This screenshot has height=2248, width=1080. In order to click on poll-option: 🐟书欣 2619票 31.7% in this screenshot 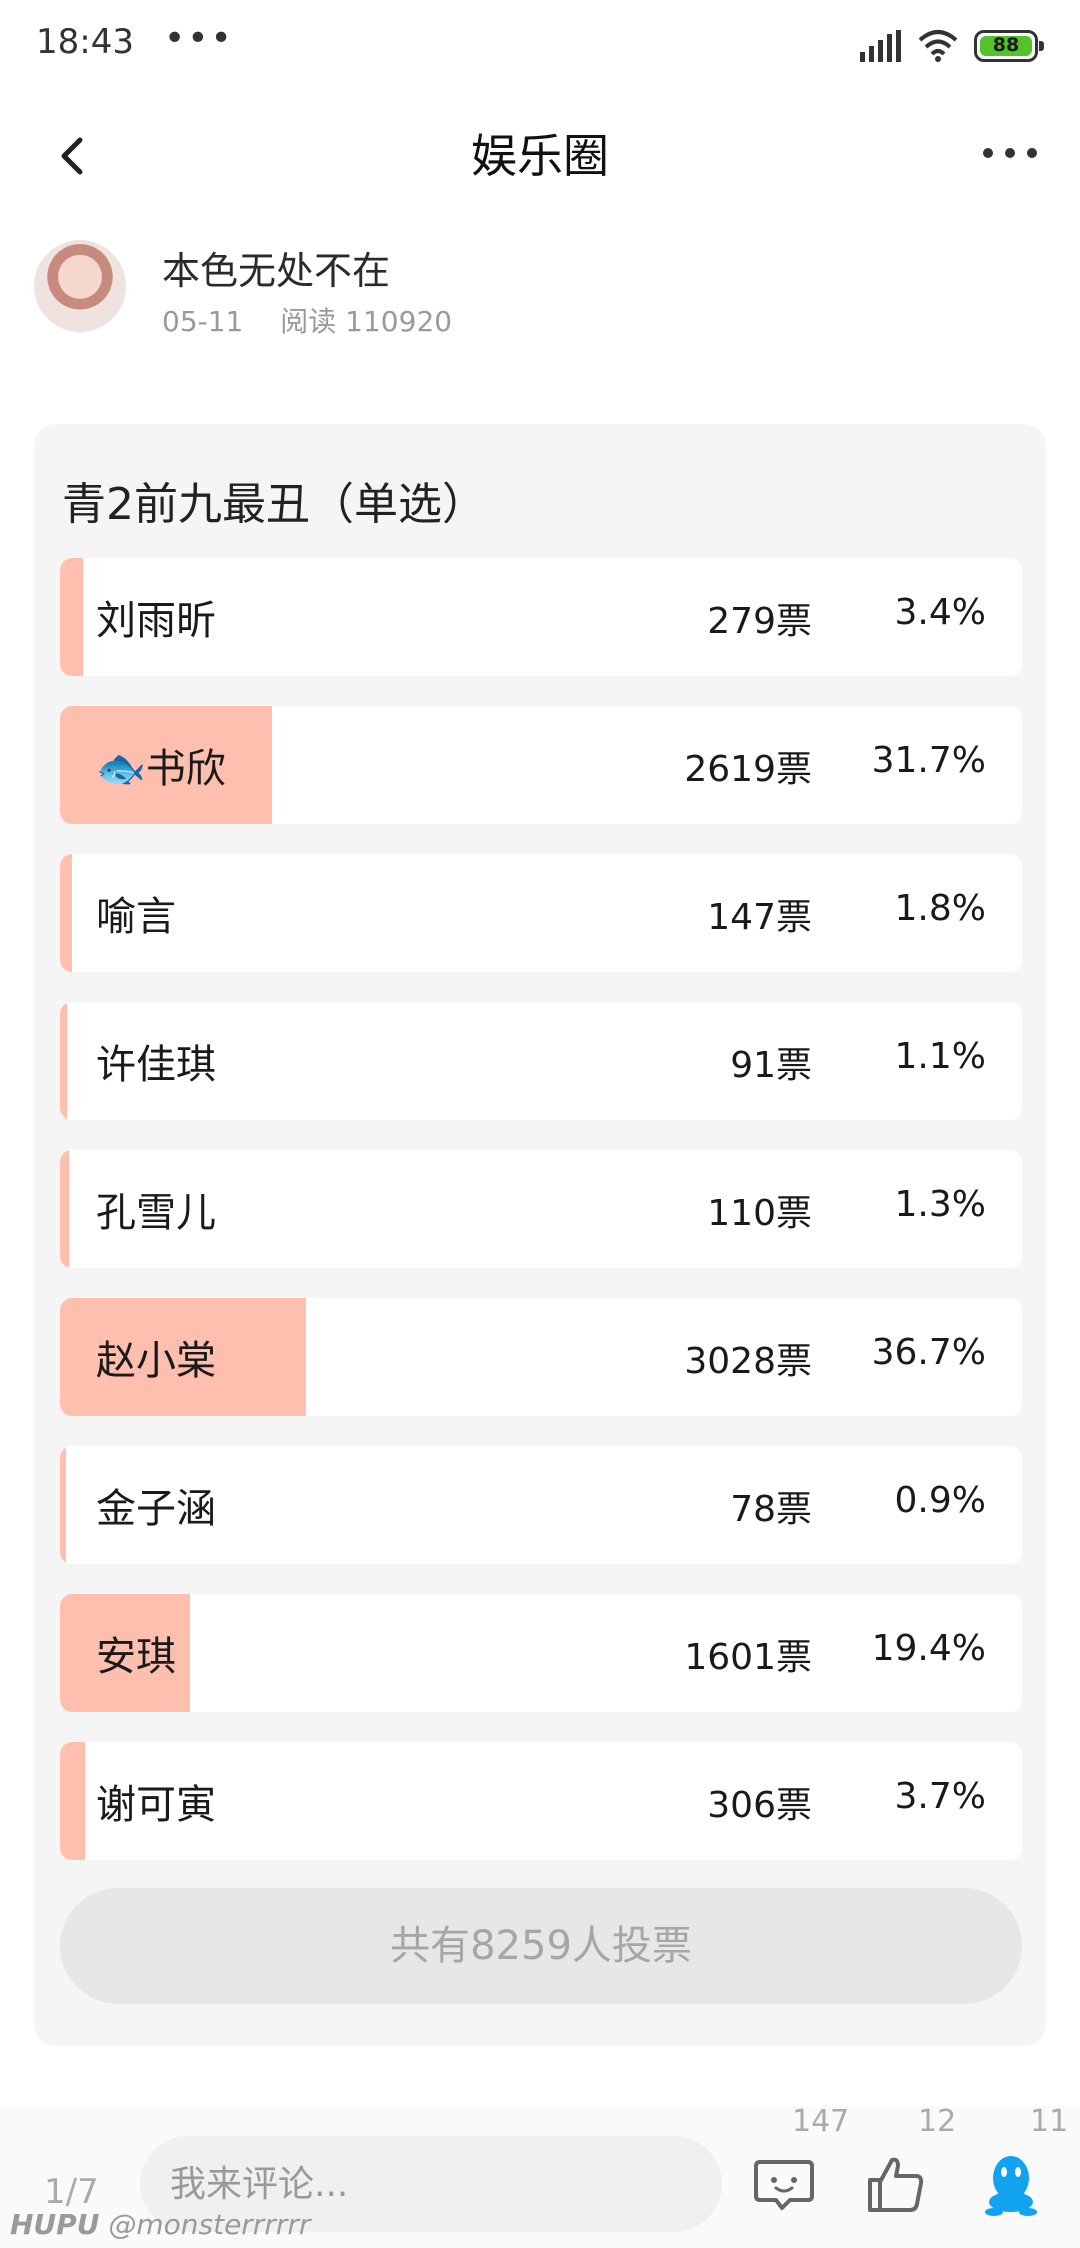, I will do `click(541, 765)`.